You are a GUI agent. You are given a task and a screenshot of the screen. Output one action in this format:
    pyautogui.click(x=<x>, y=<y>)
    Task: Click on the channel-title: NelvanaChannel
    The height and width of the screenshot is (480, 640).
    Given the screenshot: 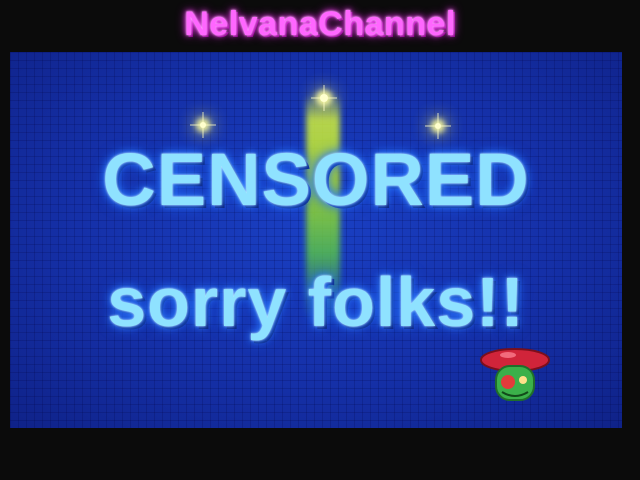 What is the action you would take?
    pyautogui.click(x=320, y=24)
    